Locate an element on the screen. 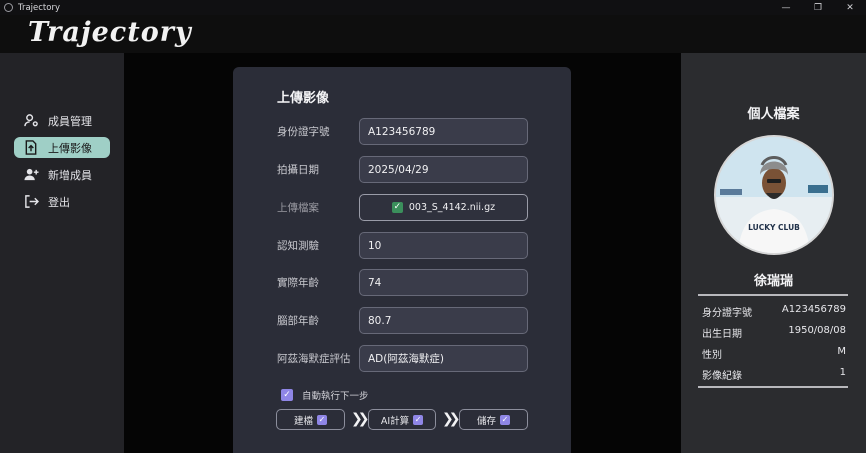 Image resolution: width=866 pixels, height=453 pixels. info-value: A123456789 is located at coordinates (813, 309).